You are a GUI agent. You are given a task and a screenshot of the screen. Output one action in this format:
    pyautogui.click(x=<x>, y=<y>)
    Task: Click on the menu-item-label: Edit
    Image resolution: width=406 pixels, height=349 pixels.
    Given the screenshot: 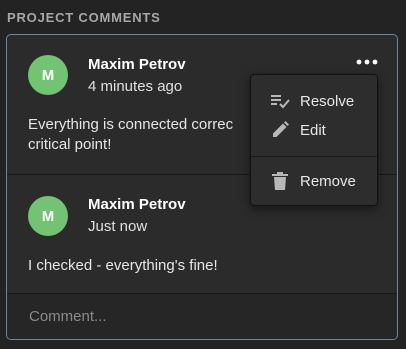 What is the action you would take?
    pyautogui.click(x=313, y=130)
    